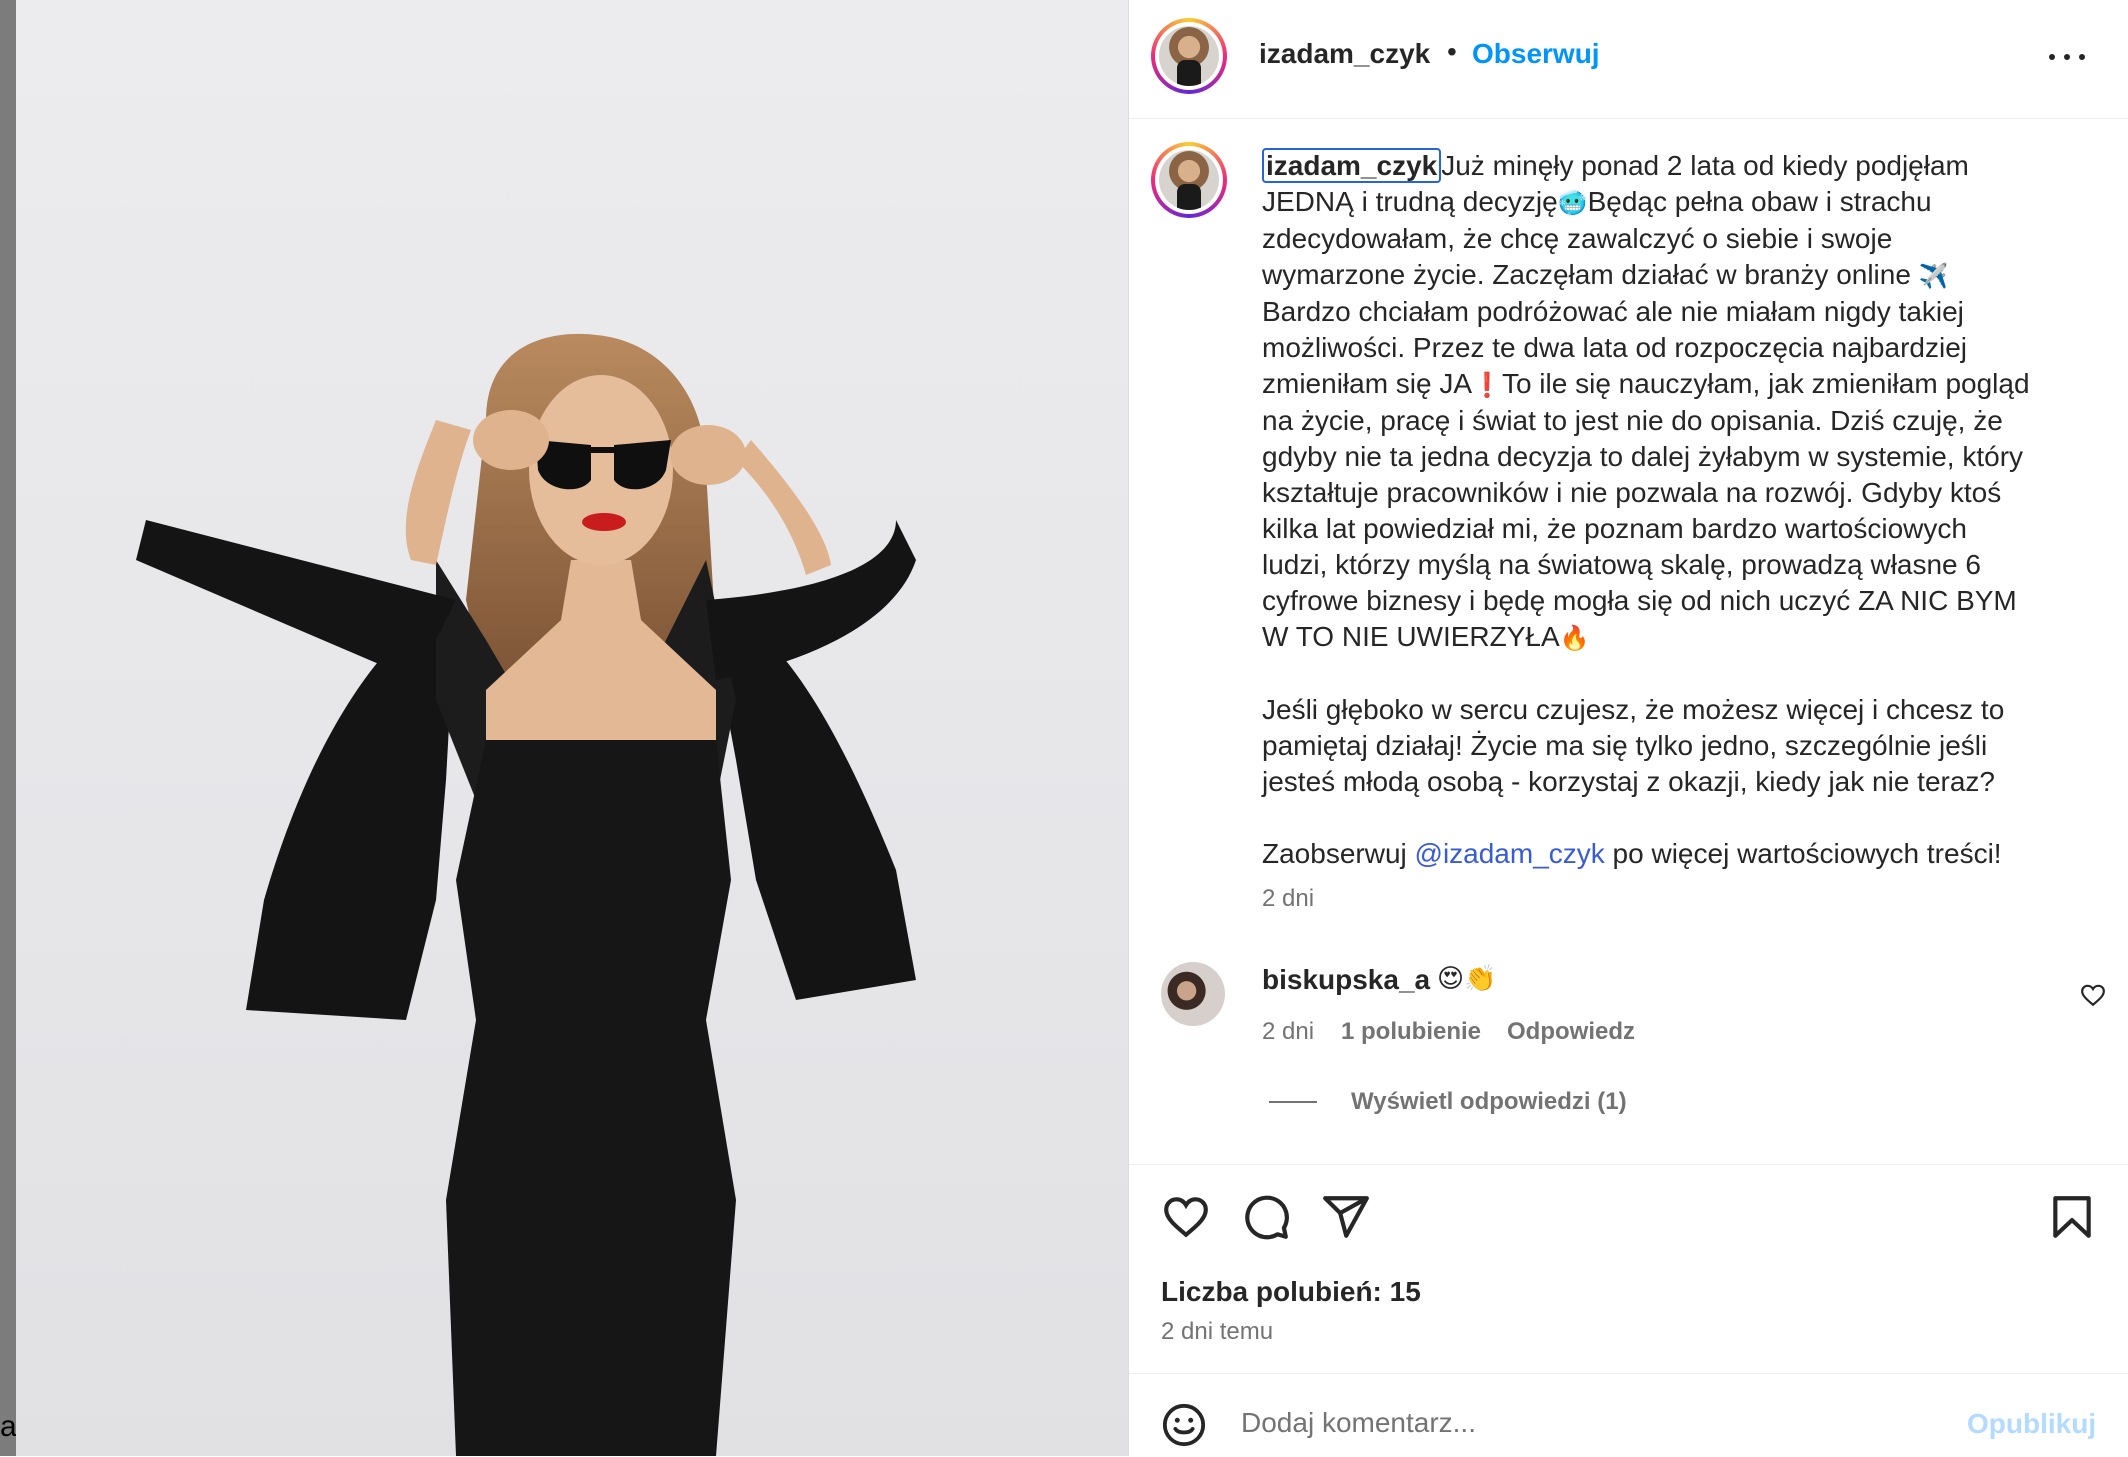 This screenshot has height=1457, width=2128. I want to click on comment-input, so click(1591, 1423).